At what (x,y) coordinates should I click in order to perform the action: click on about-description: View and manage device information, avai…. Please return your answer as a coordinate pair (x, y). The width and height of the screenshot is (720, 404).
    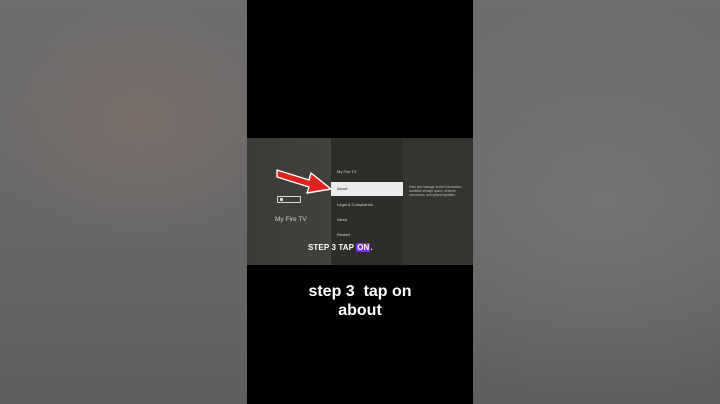
    Looking at the image, I should click on (436, 191).